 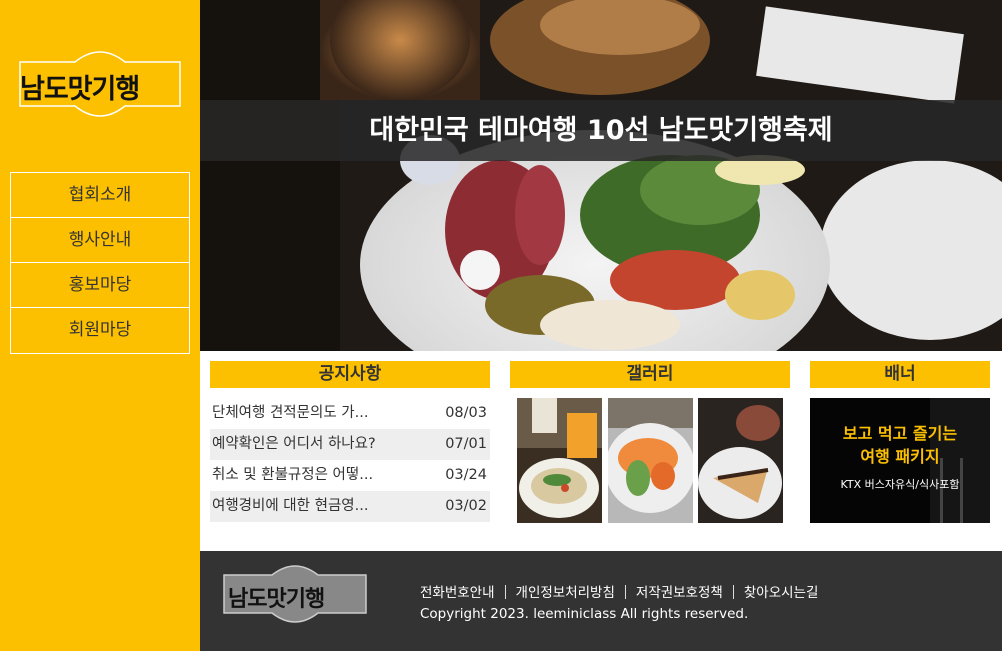 What do you see at coordinates (466, 444) in the screenshot?
I see `notice-item-date: 07/01` at bounding box center [466, 444].